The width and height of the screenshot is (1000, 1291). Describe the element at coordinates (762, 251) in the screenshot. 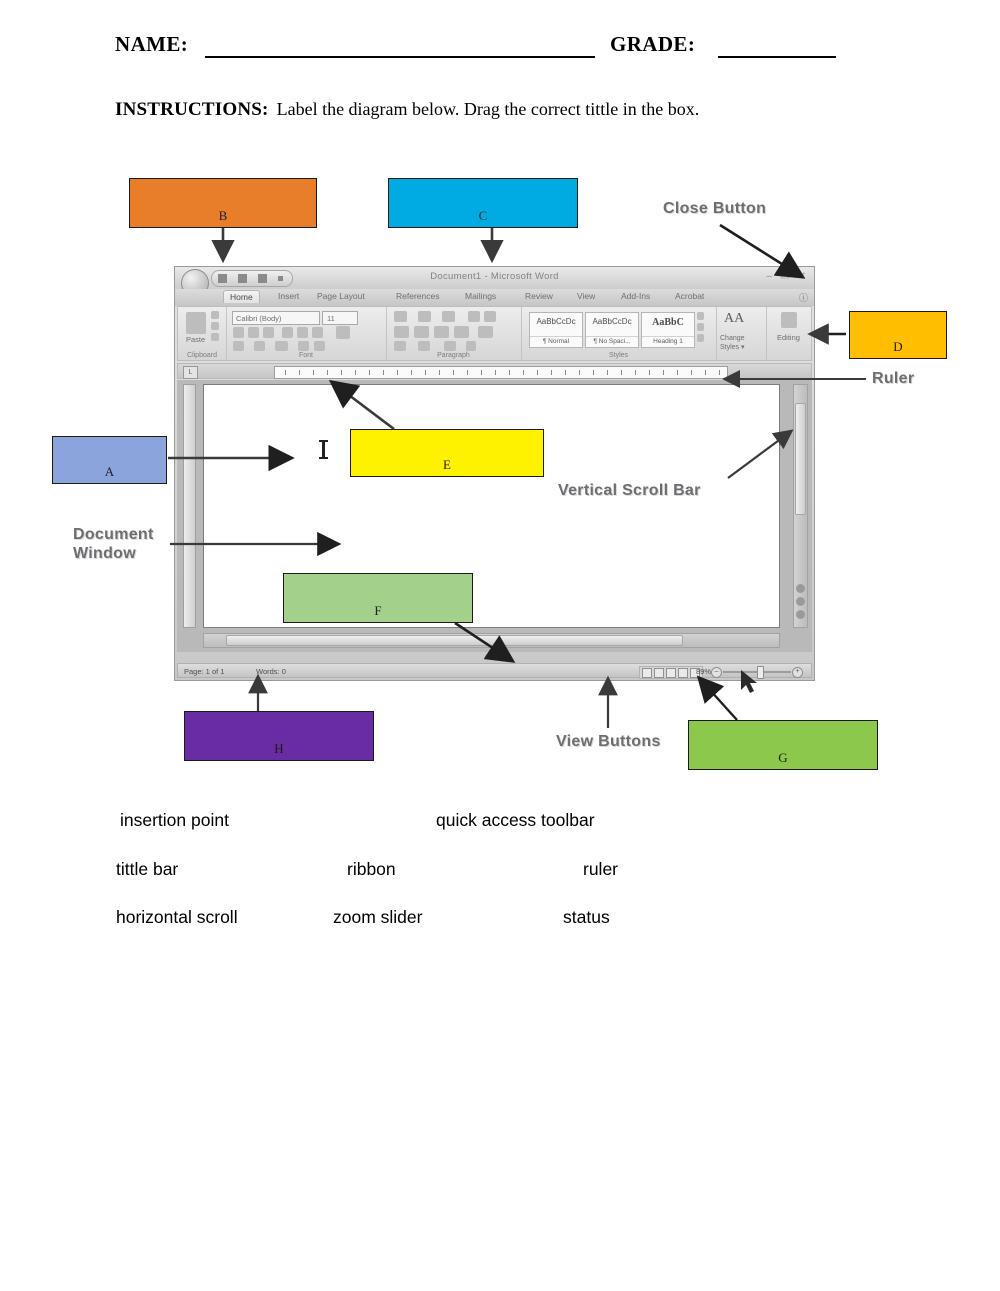

I see `arrow-close-button` at that location.